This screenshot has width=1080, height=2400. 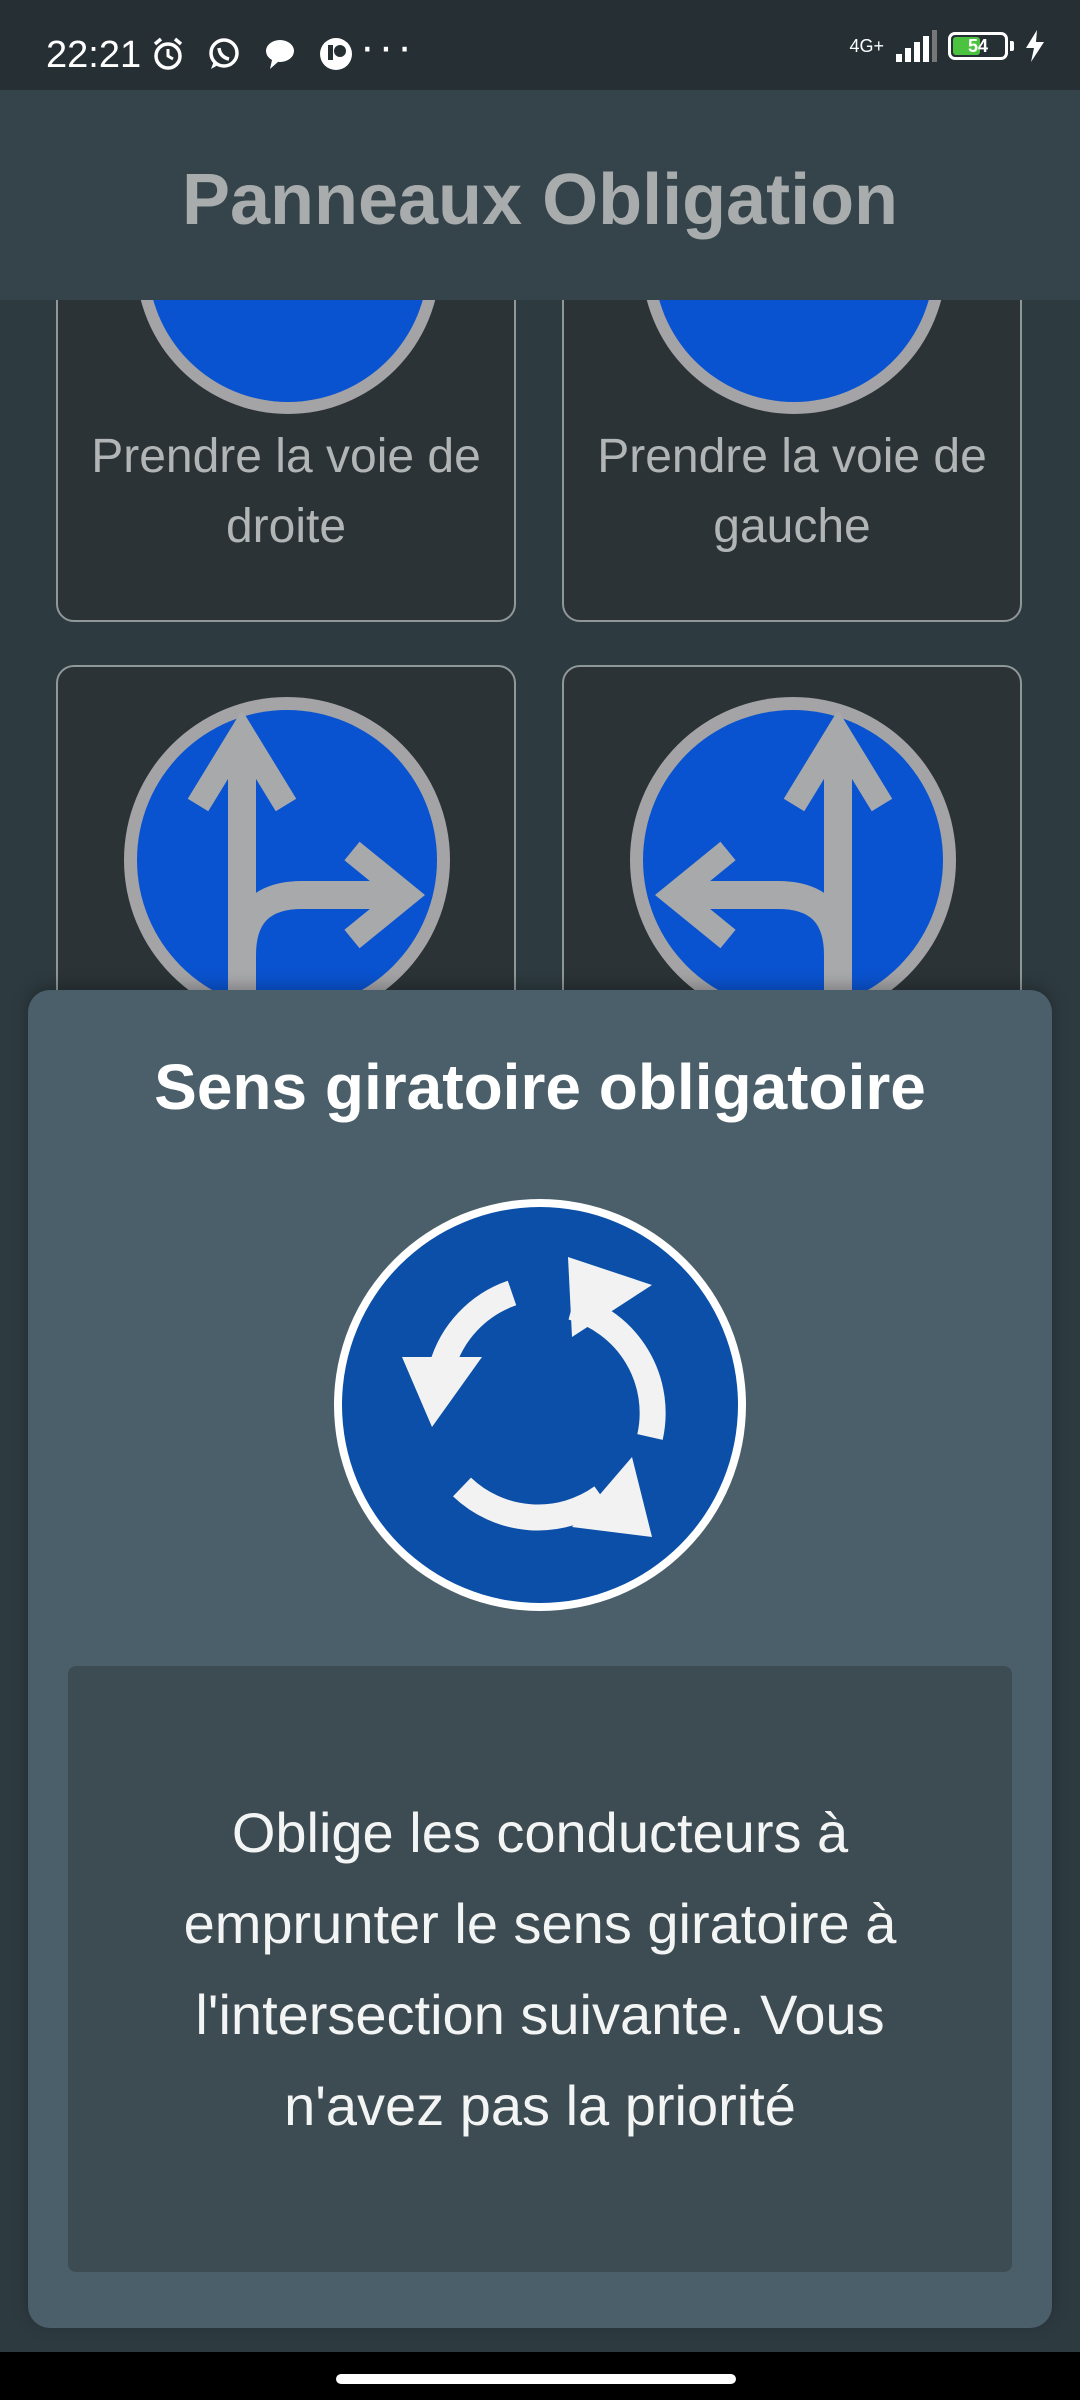 I want to click on app-notification-icon, so click(x=336, y=54).